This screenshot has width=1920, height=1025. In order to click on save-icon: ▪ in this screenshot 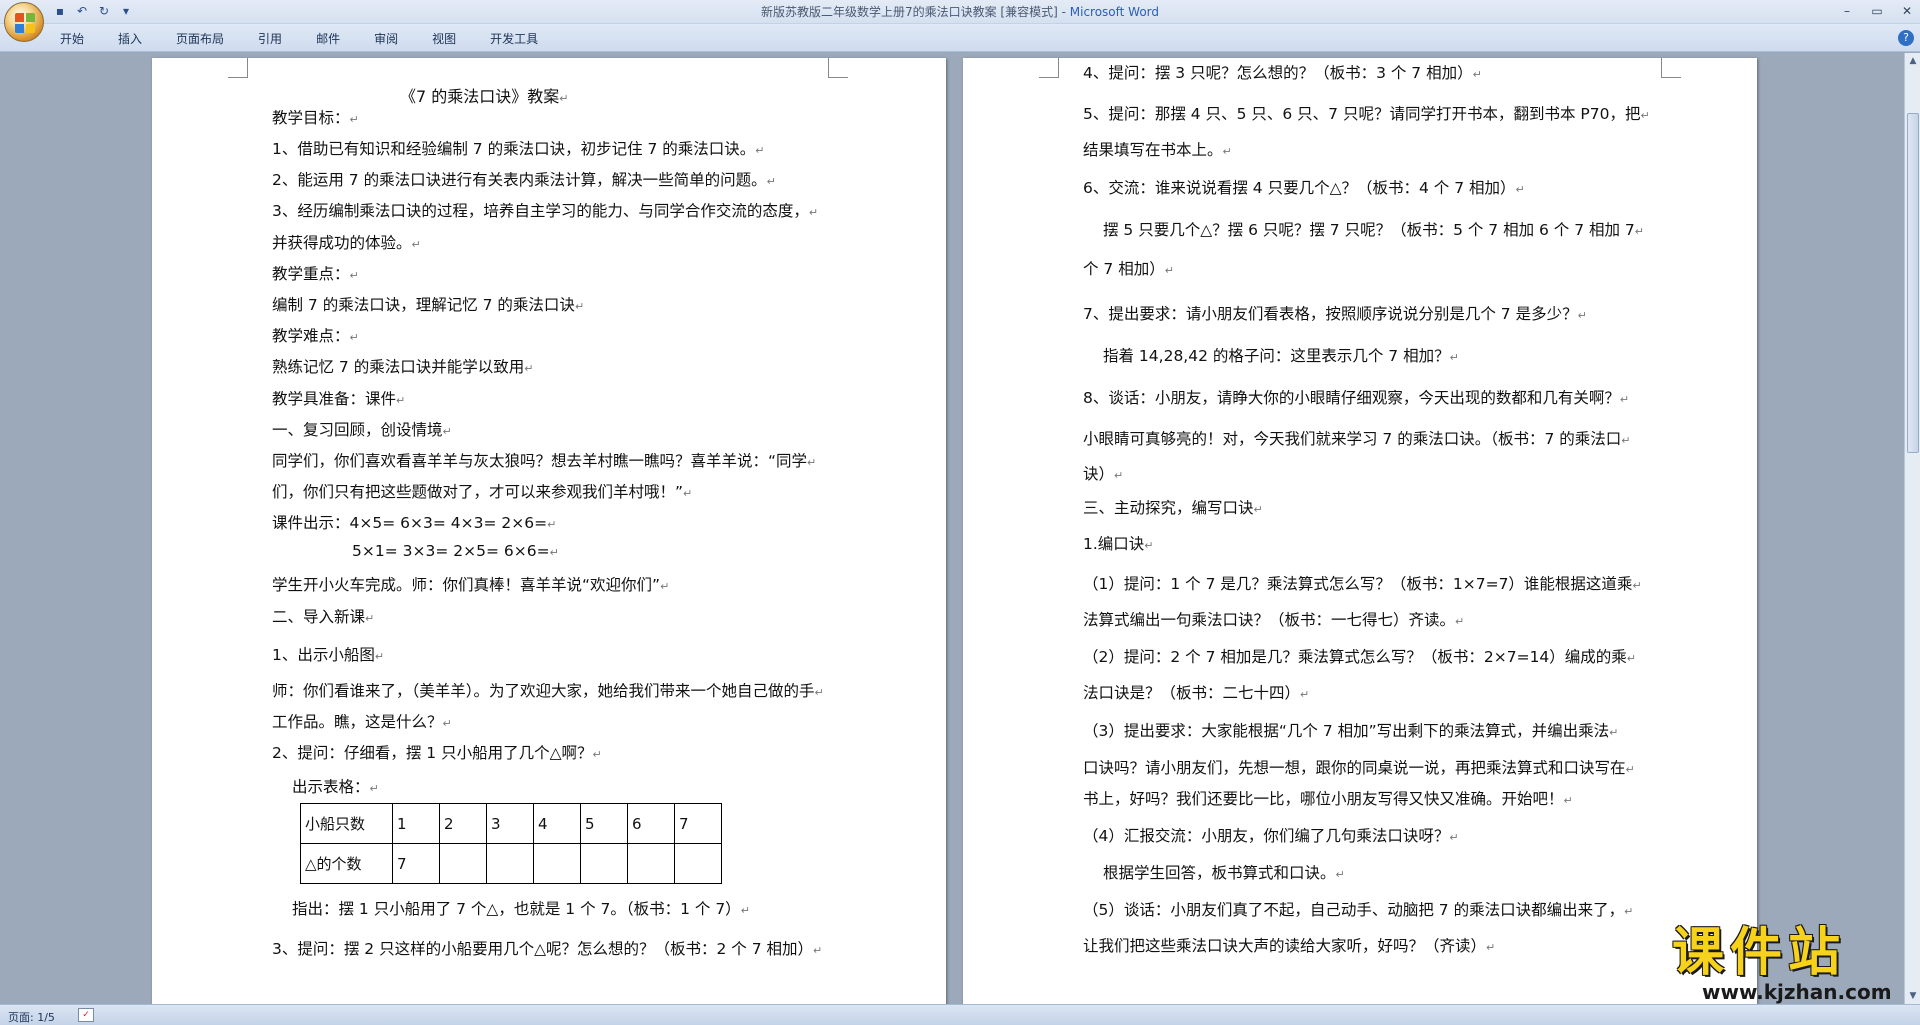, I will do `click(60, 11)`.